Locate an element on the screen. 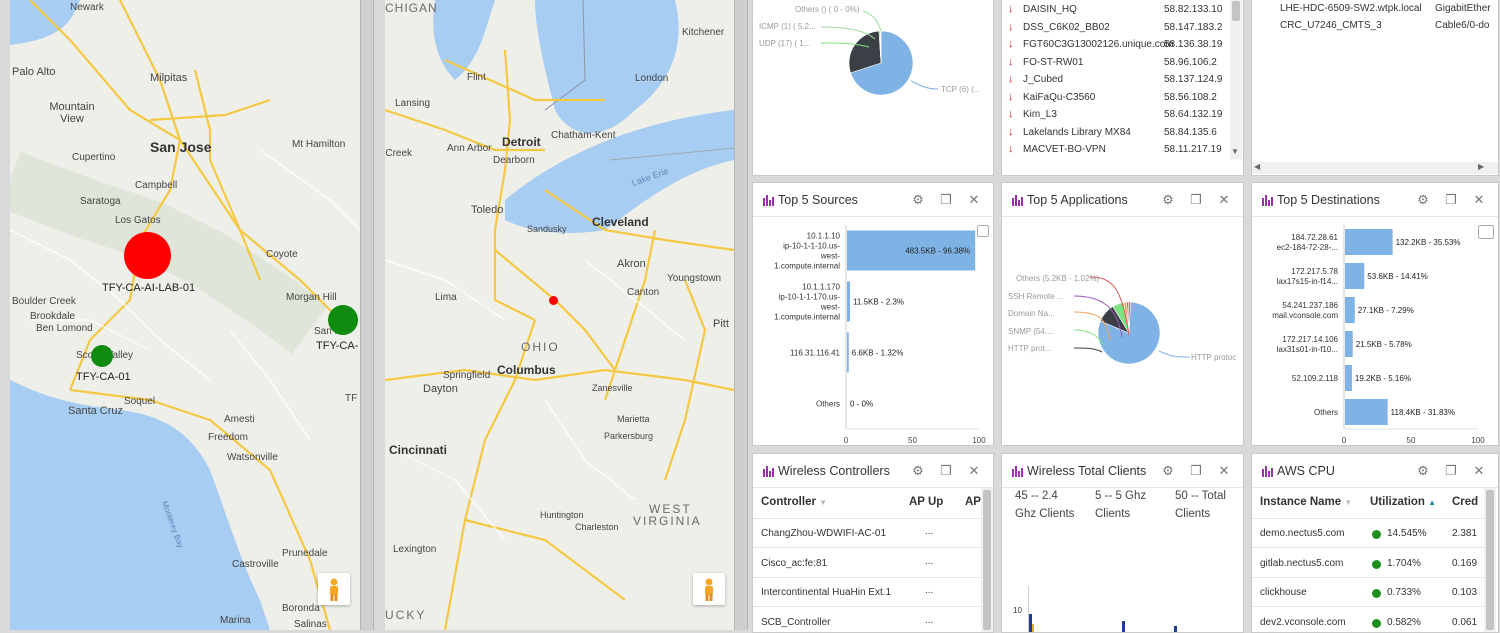 This screenshot has height=633, width=1500. interface-name: GigabitEther is located at coordinates (1463, 8).